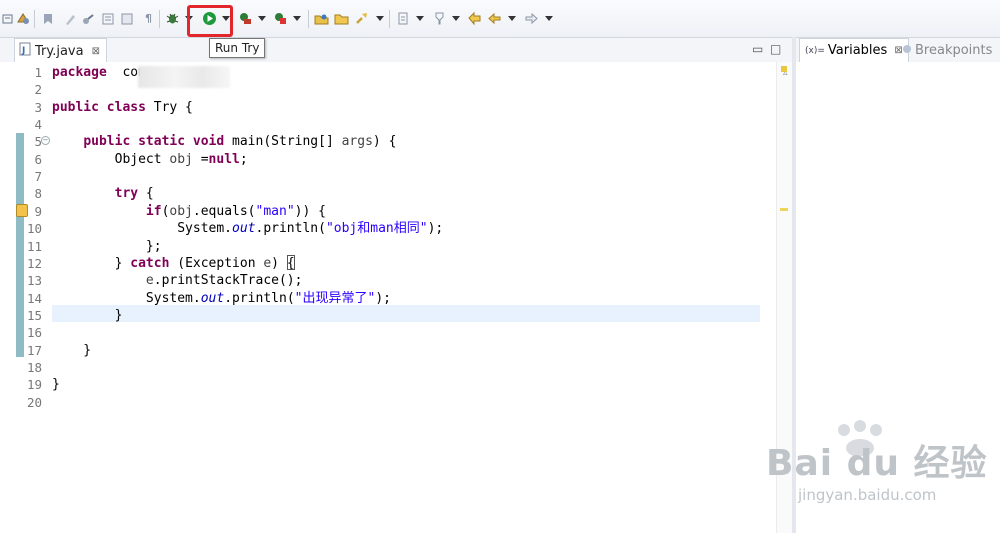 The width and height of the screenshot is (1000, 533). What do you see at coordinates (420, 18) in the screenshot?
I see `next-edit-dropdown-icon` at bounding box center [420, 18].